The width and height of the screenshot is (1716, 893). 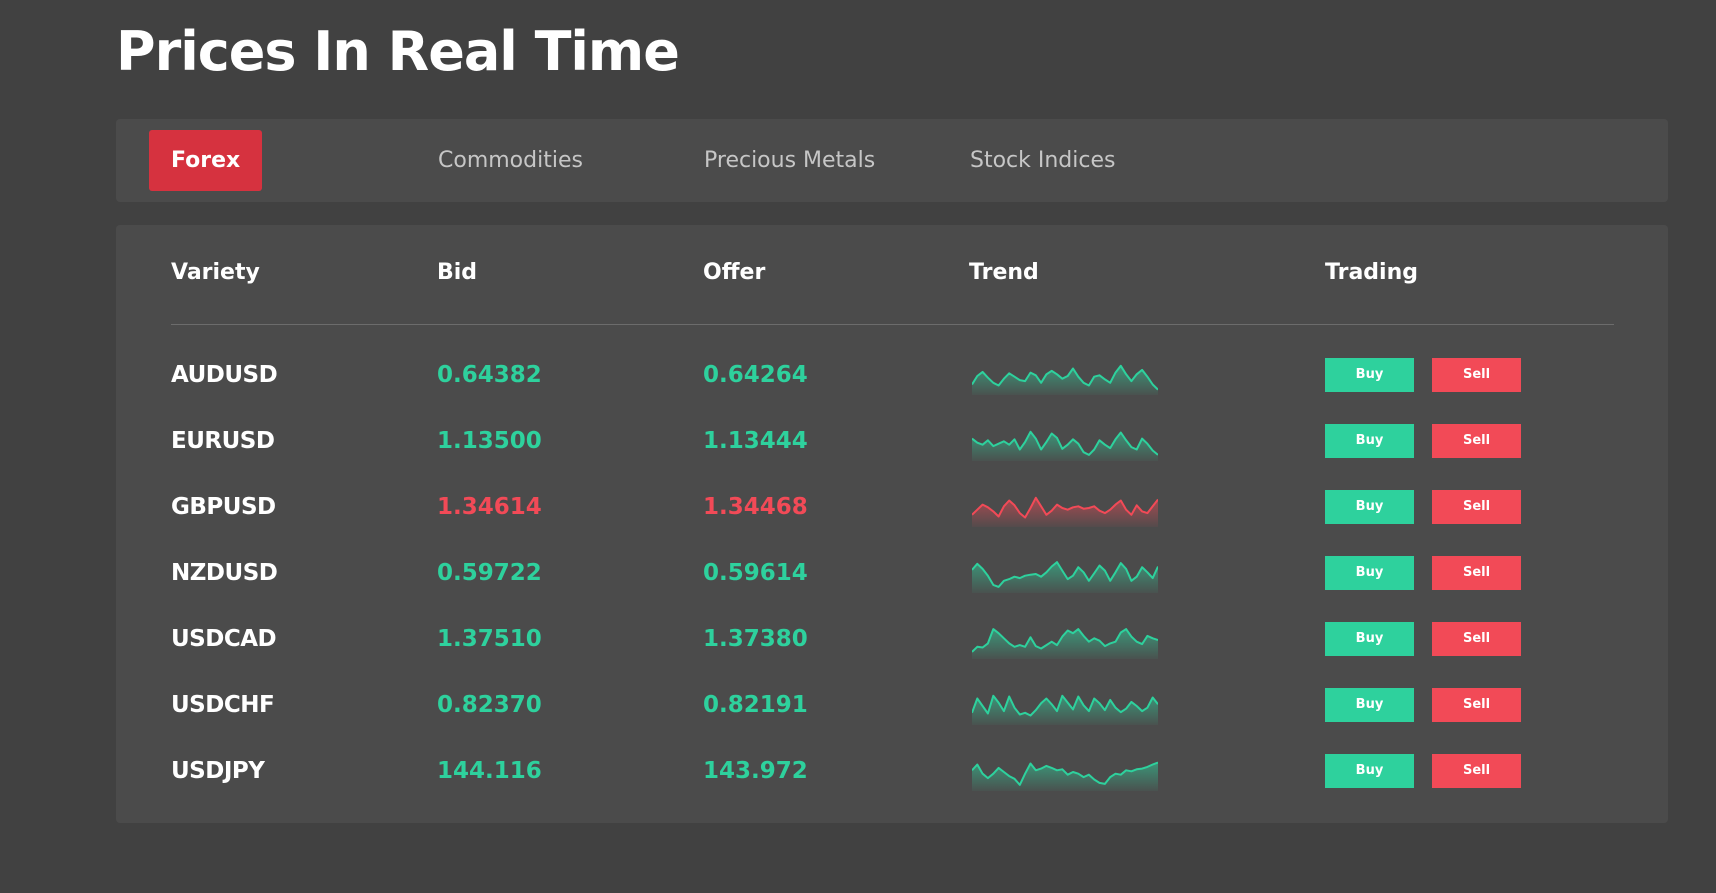 What do you see at coordinates (892, 573) in the screenshot?
I see `table-row: NZDUSD 0.59722 0.59614 Buy Sell` at bounding box center [892, 573].